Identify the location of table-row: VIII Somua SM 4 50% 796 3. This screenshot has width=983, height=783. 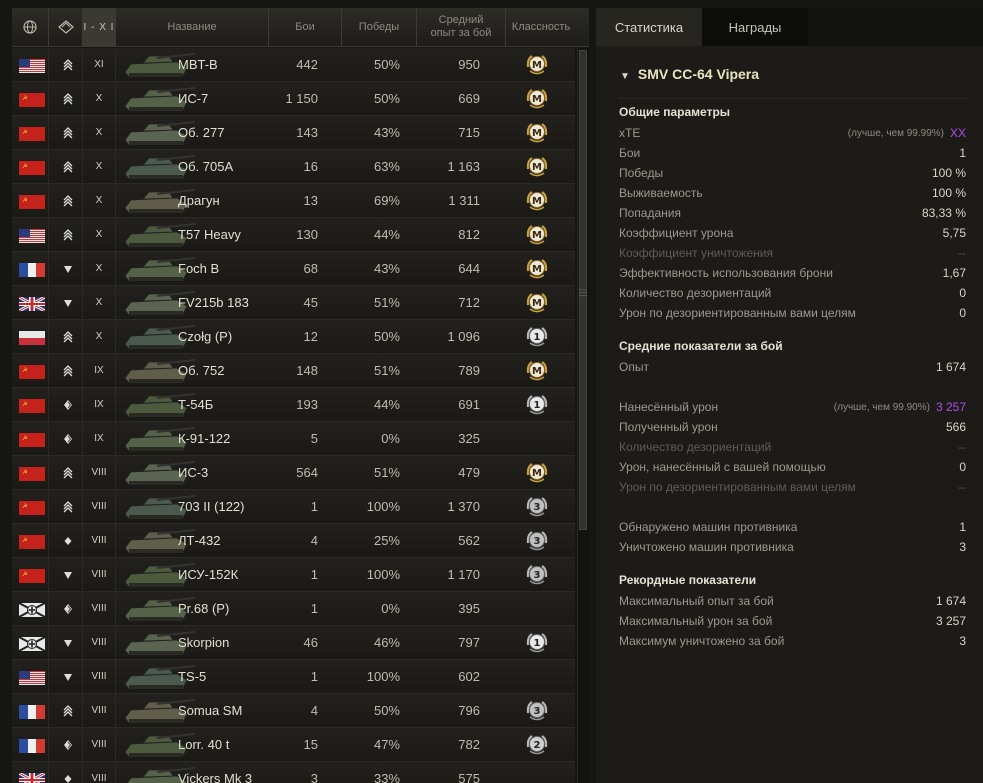
(293, 711).